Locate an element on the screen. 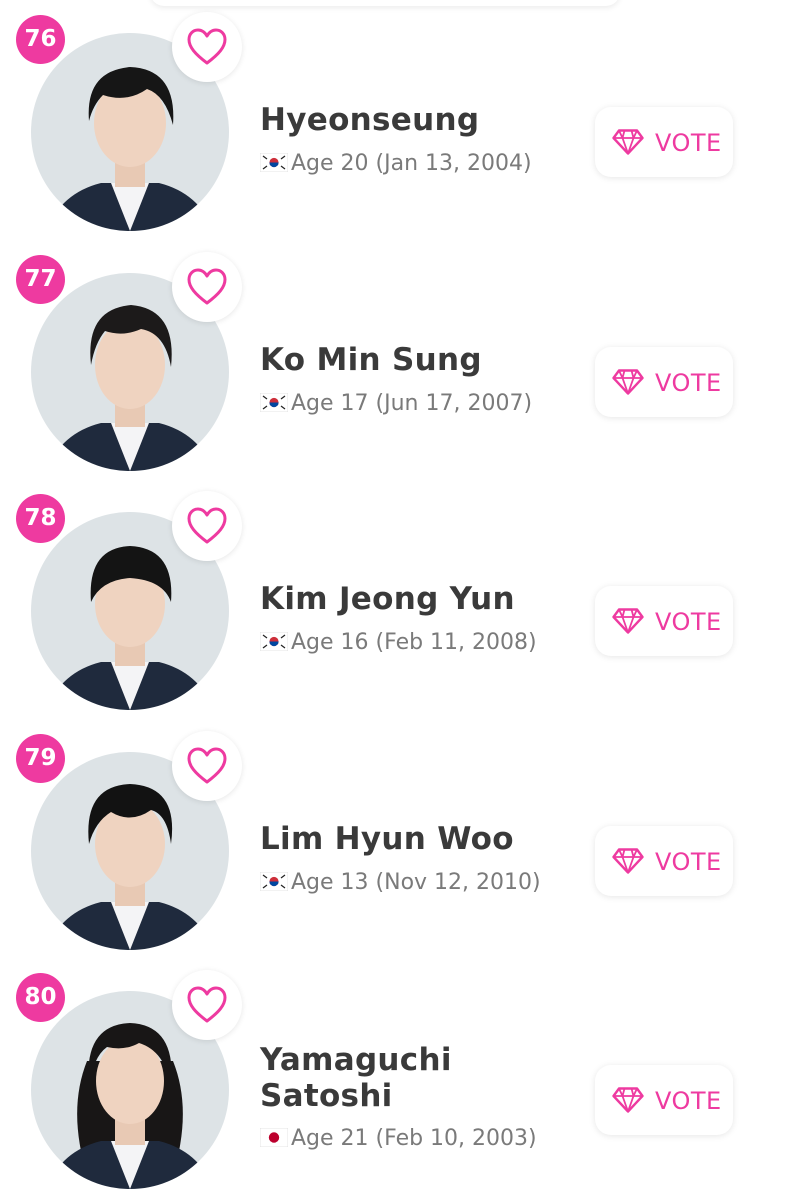 Image resolution: width=785 pixels, height=1200 pixels. contestant-details: Age 20 (Jan 13, 2004) is located at coordinates (396, 164).